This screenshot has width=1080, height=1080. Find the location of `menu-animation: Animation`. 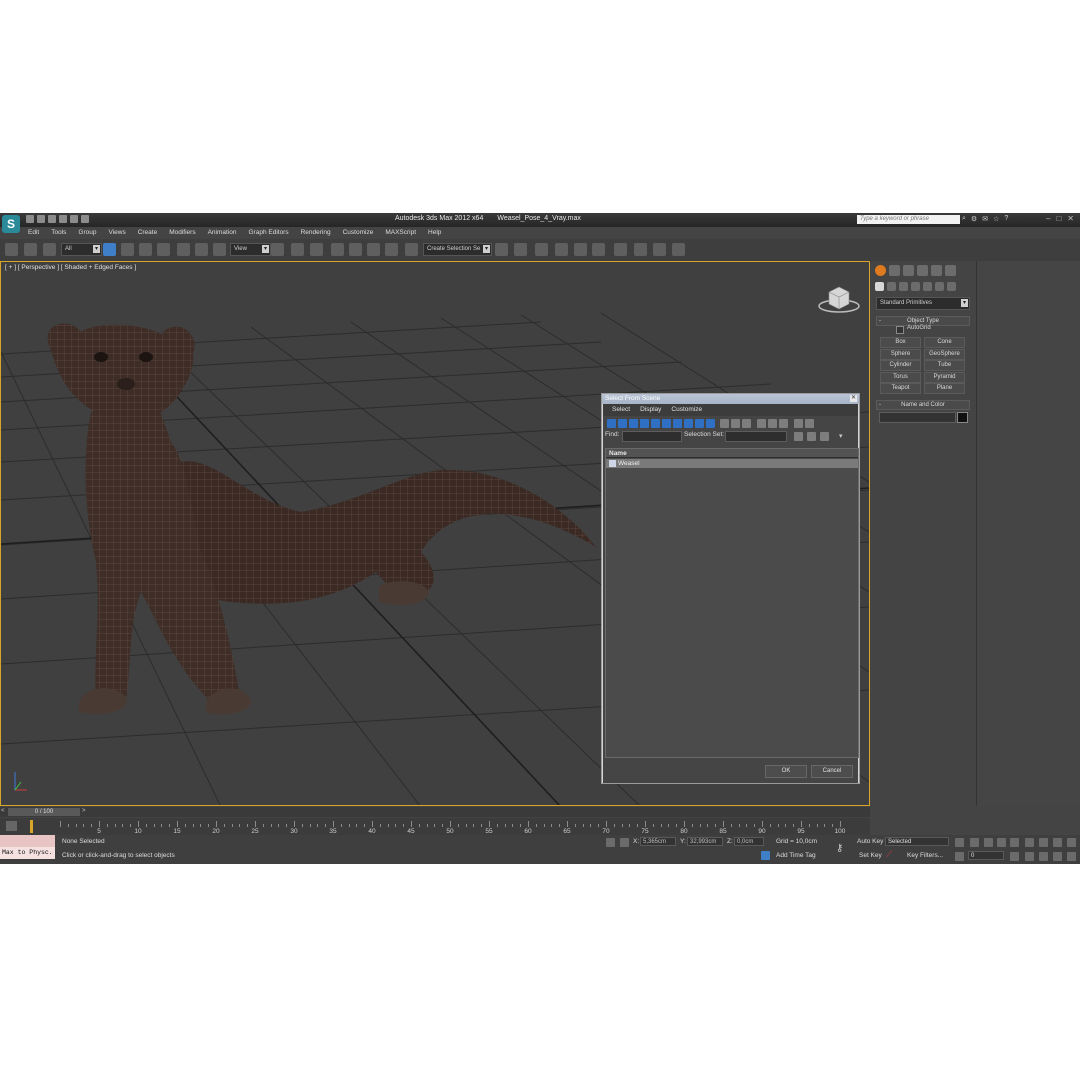

menu-animation: Animation is located at coordinates (222, 233).